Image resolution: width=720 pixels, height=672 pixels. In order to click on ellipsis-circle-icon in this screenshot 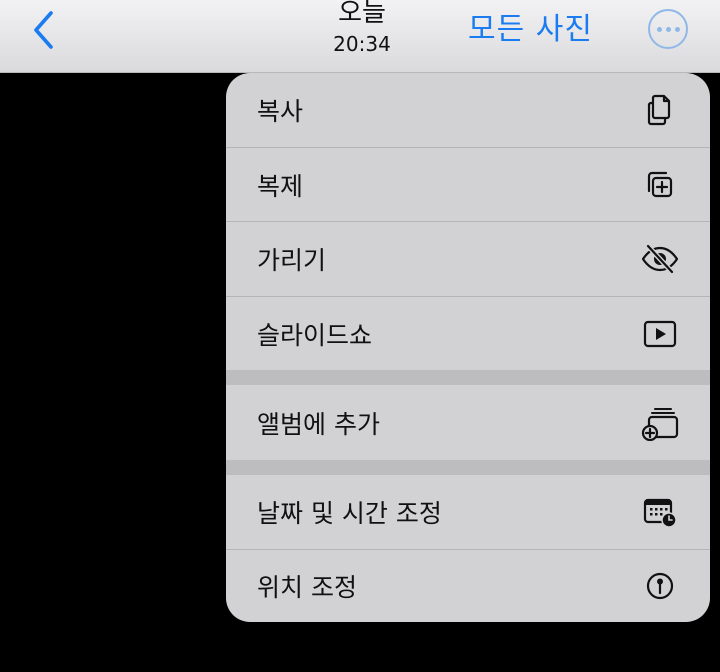, I will do `click(659, 29)`.